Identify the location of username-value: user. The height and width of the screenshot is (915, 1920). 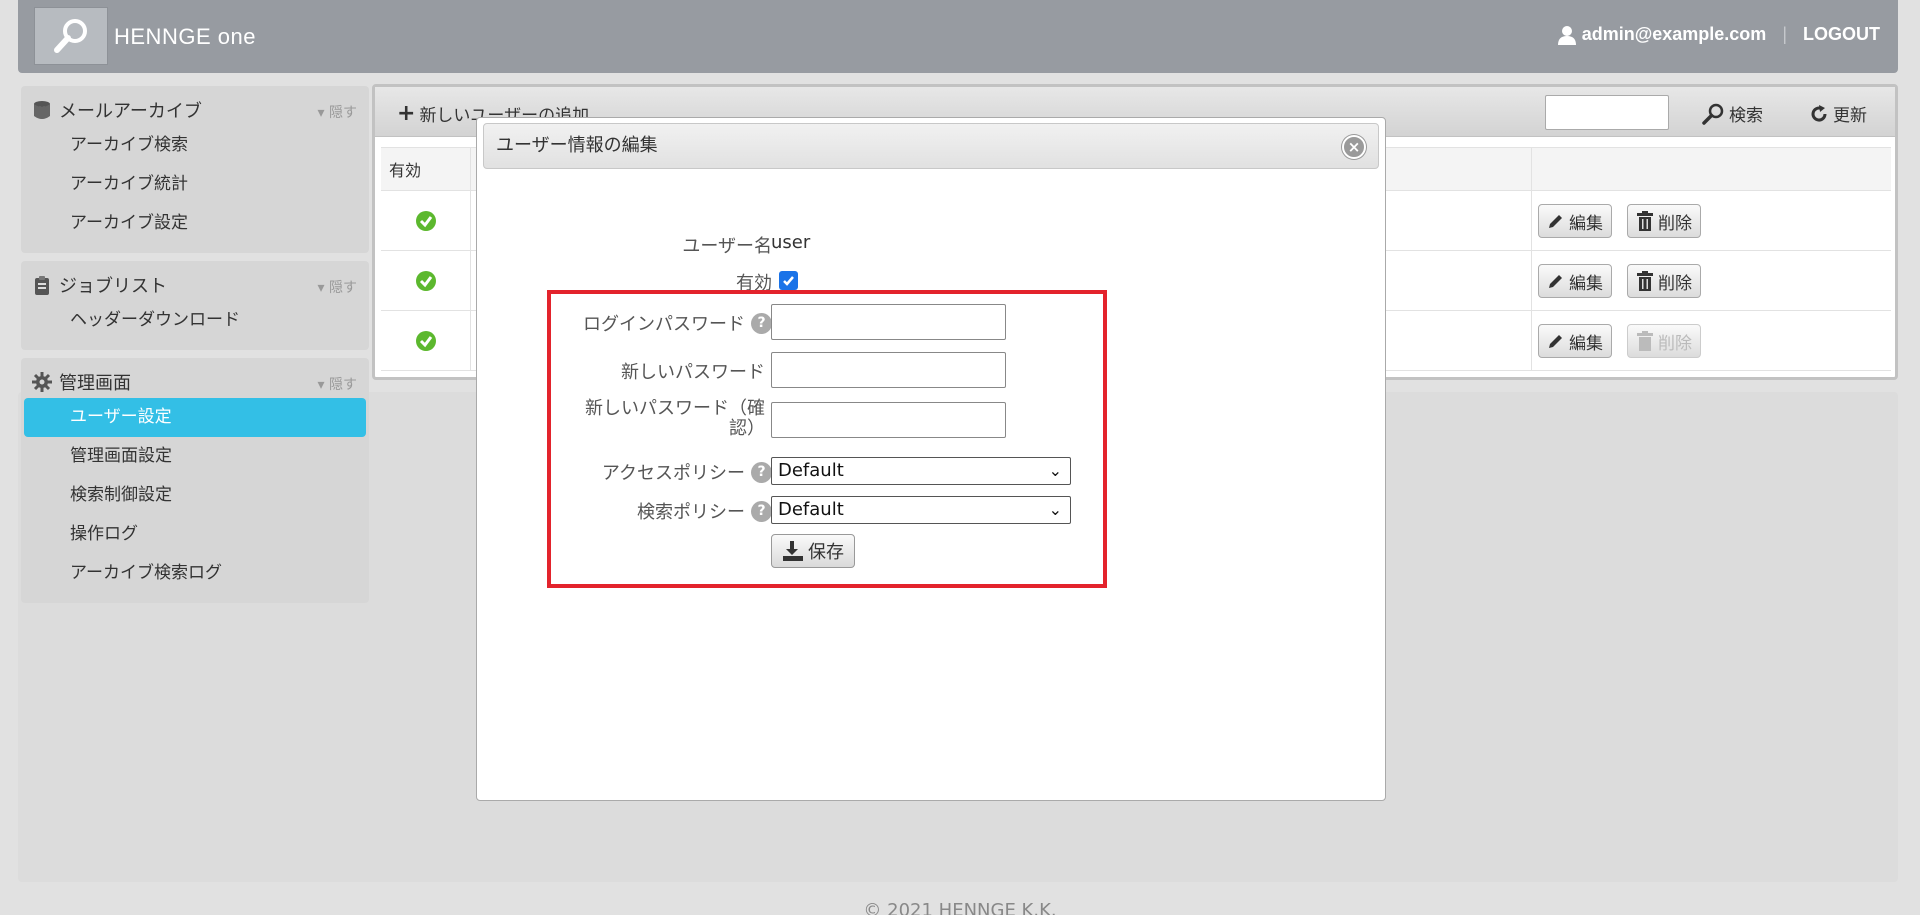
(791, 242).